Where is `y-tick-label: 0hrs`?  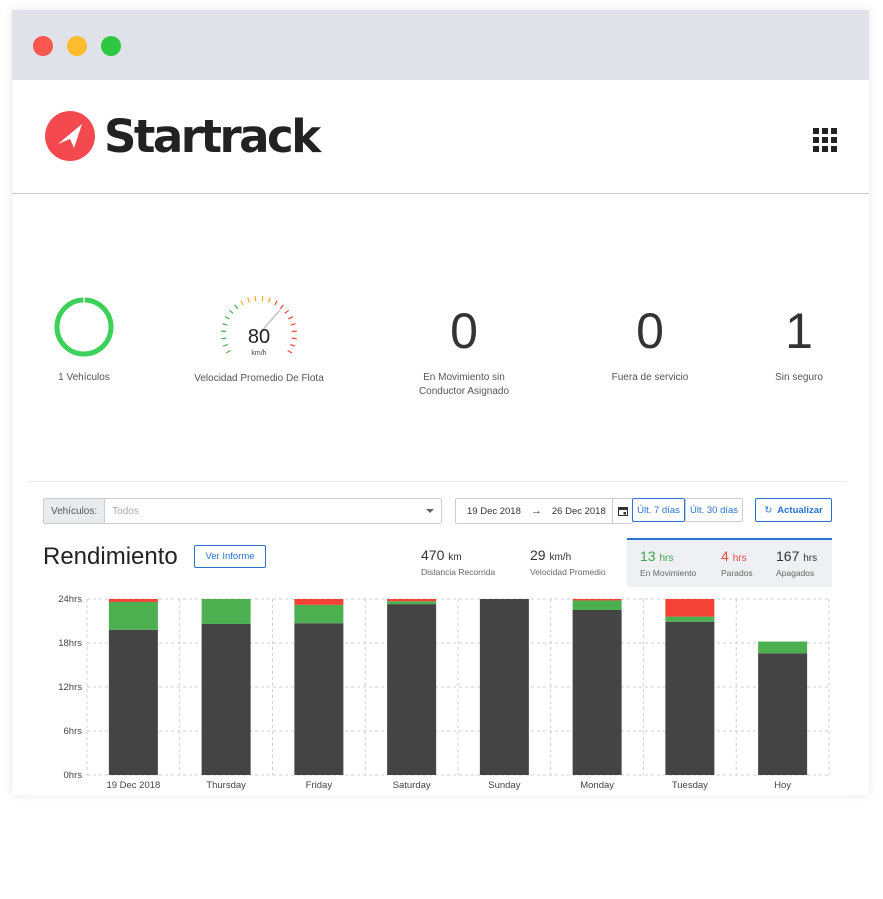
y-tick-label: 0hrs is located at coordinates (73, 775).